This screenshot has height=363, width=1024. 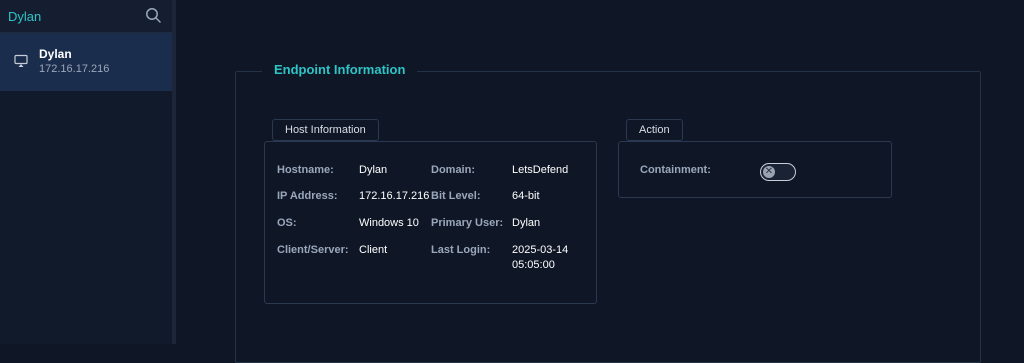 What do you see at coordinates (533, 265) in the screenshot?
I see `last-login-time: 05:05:00` at bounding box center [533, 265].